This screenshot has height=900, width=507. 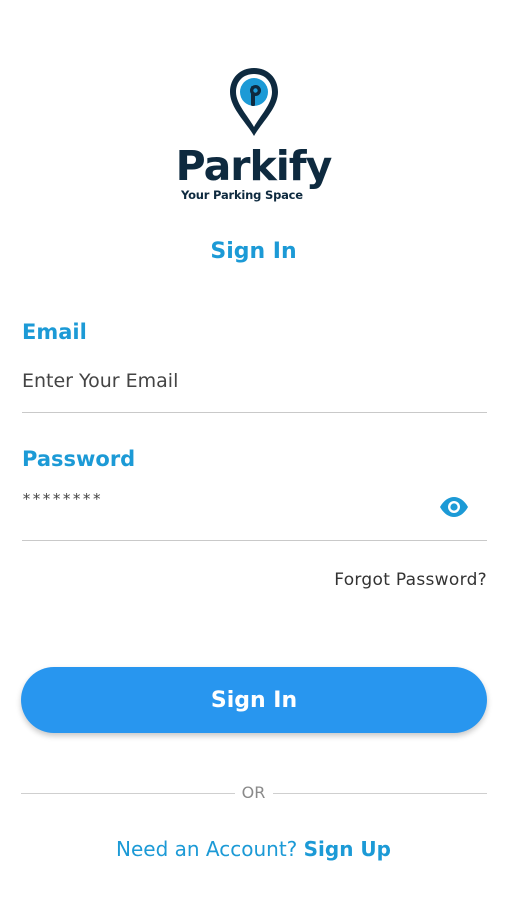 What do you see at coordinates (253, 251) in the screenshot?
I see `page-title: Sign In` at bounding box center [253, 251].